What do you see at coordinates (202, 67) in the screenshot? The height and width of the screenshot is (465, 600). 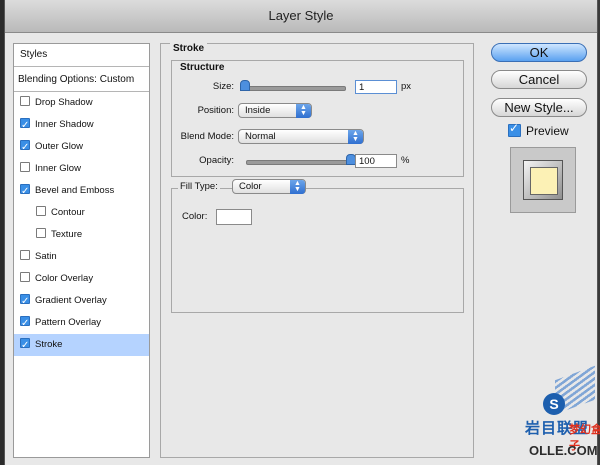 I see `structure-title: Structure` at bounding box center [202, 67].